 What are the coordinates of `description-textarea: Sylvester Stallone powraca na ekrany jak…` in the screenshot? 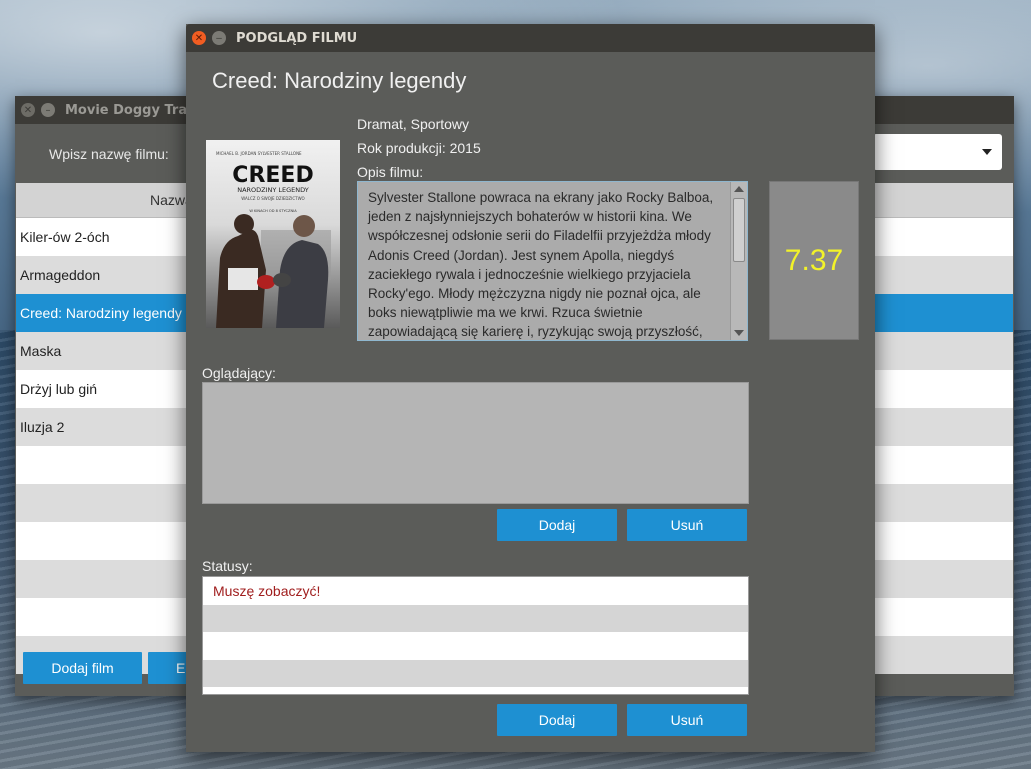 It's located at (552, 261).